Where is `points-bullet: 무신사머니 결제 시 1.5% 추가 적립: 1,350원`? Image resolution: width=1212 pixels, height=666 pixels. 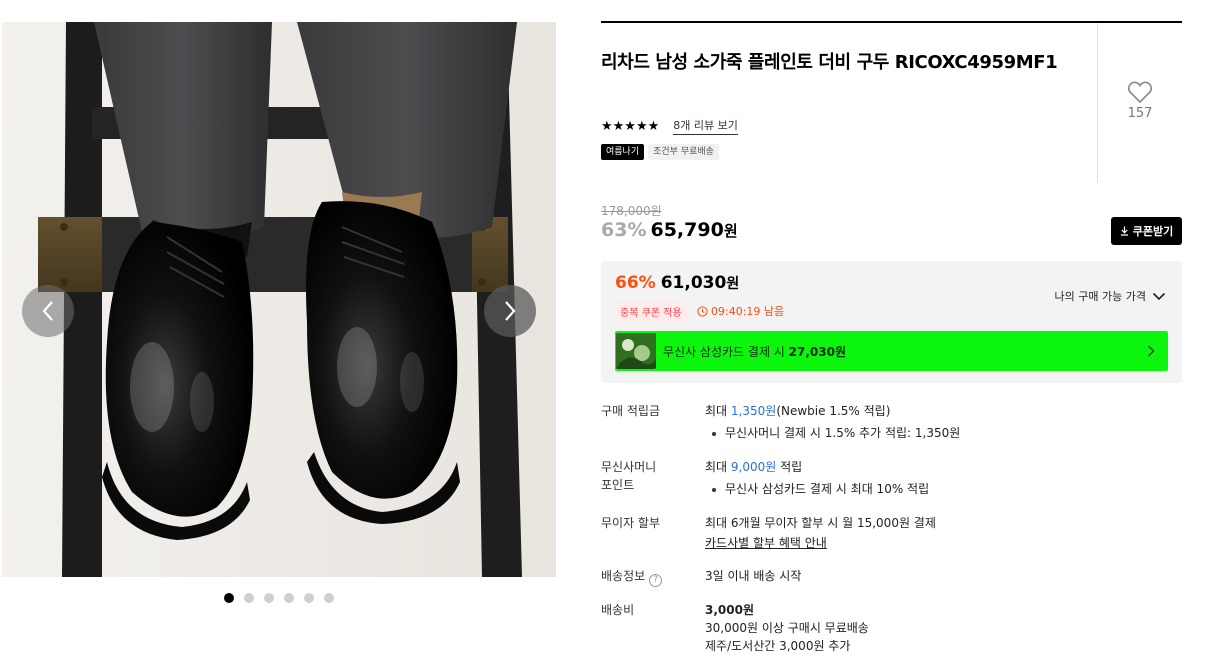
points-bullet: 무신사머니 결제 시 1.5% 추가 적립: 1,350원 is located at coordinates (940, 433).